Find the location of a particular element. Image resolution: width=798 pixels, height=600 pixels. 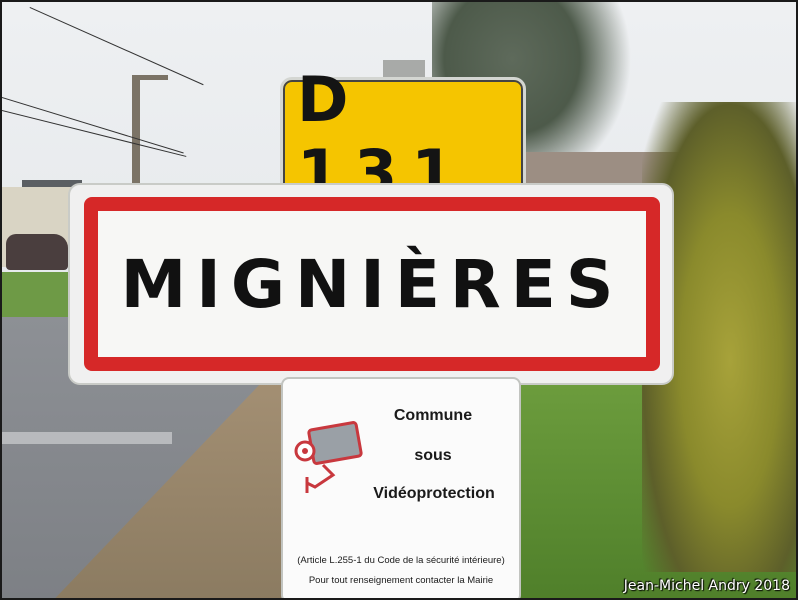

utility-pole-arm is located at coordinates (150, 77).